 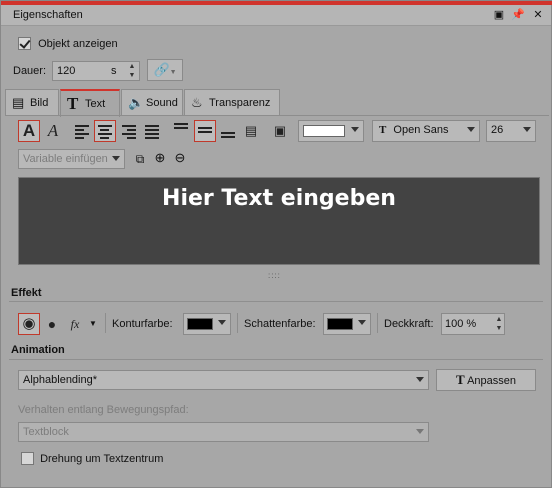 I want to click on animation-type-value: Alphablending*, so click(x=60, y=380).